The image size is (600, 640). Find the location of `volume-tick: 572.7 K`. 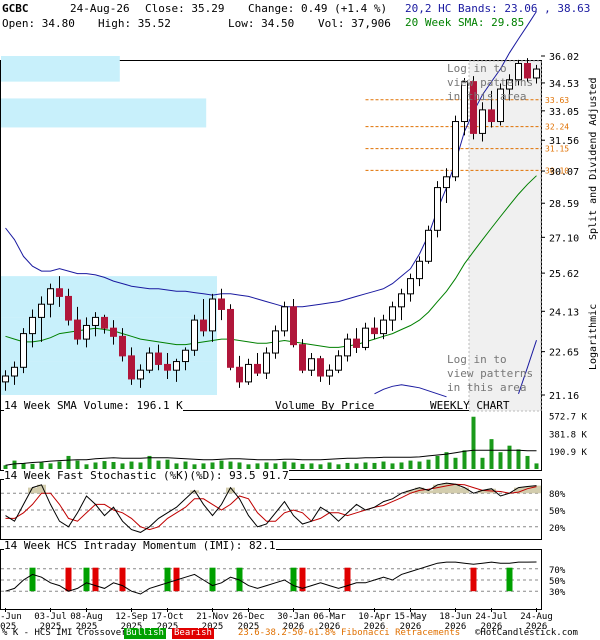

volume-tick: 572.7 K is located at coordinates (568, 418).